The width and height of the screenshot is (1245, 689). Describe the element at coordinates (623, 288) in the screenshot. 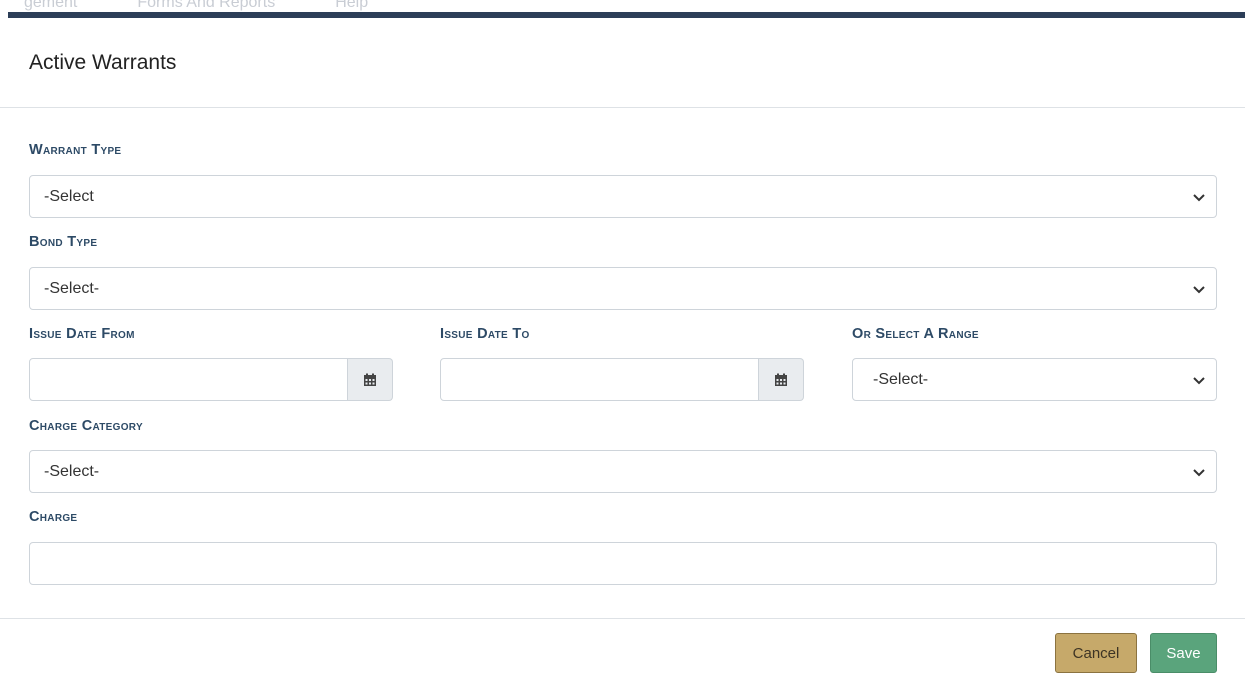

I see `bond-type-select: -Select-` at that location.